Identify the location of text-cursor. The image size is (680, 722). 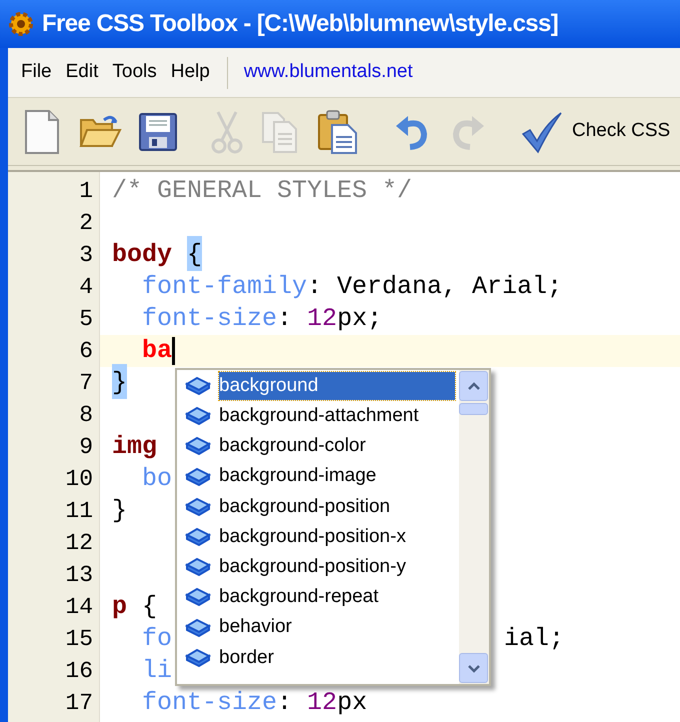
(174, 351).